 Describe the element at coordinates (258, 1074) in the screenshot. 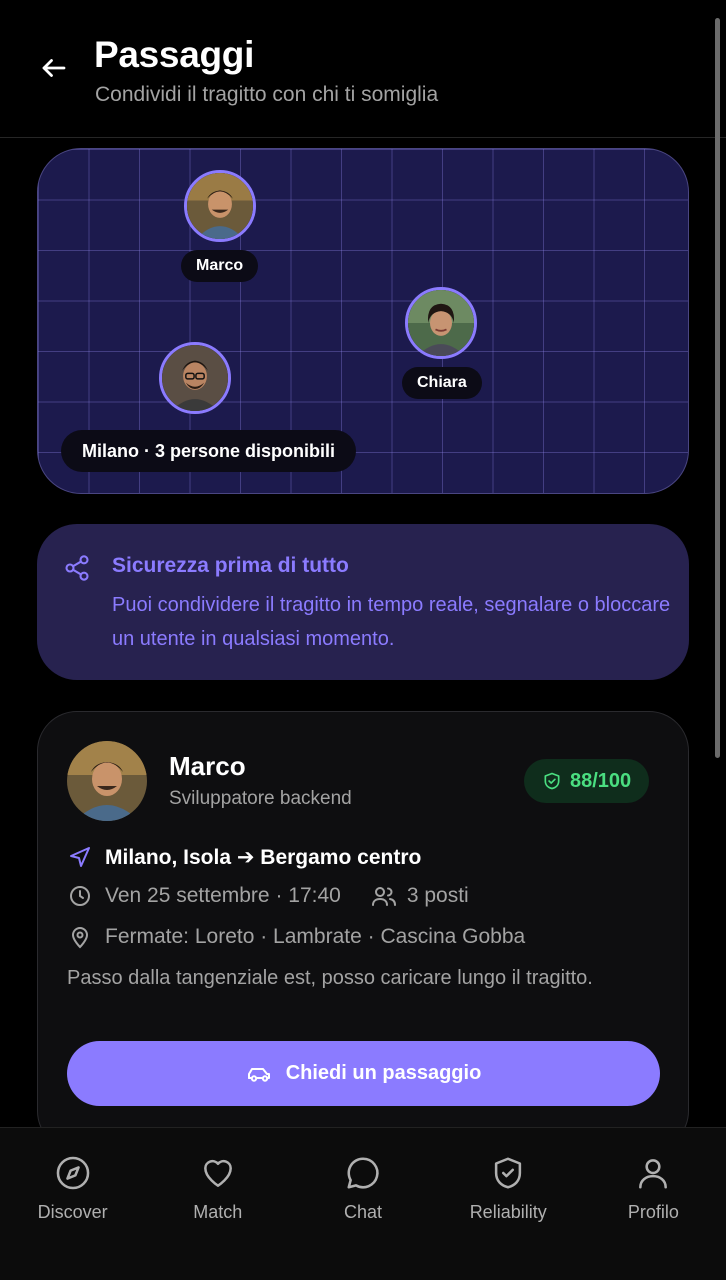

I see `car-icon` at that location.